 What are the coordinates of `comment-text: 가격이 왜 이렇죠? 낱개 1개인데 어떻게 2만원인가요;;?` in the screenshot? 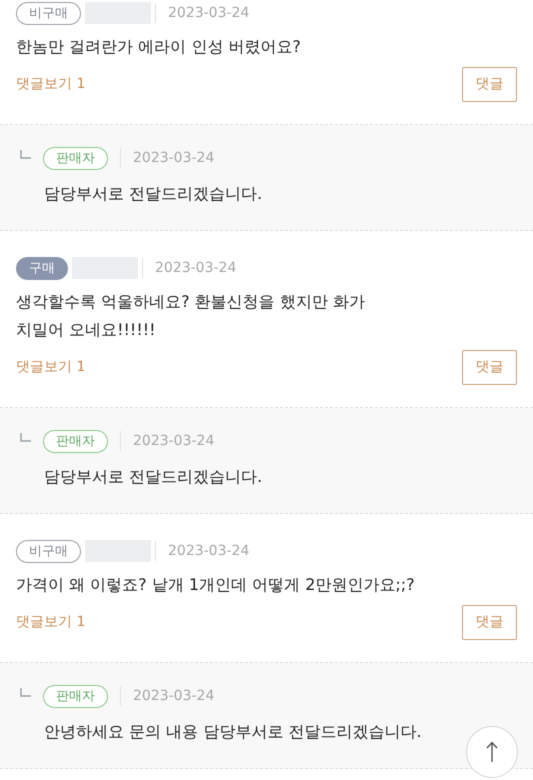 It's located at (216, 585).